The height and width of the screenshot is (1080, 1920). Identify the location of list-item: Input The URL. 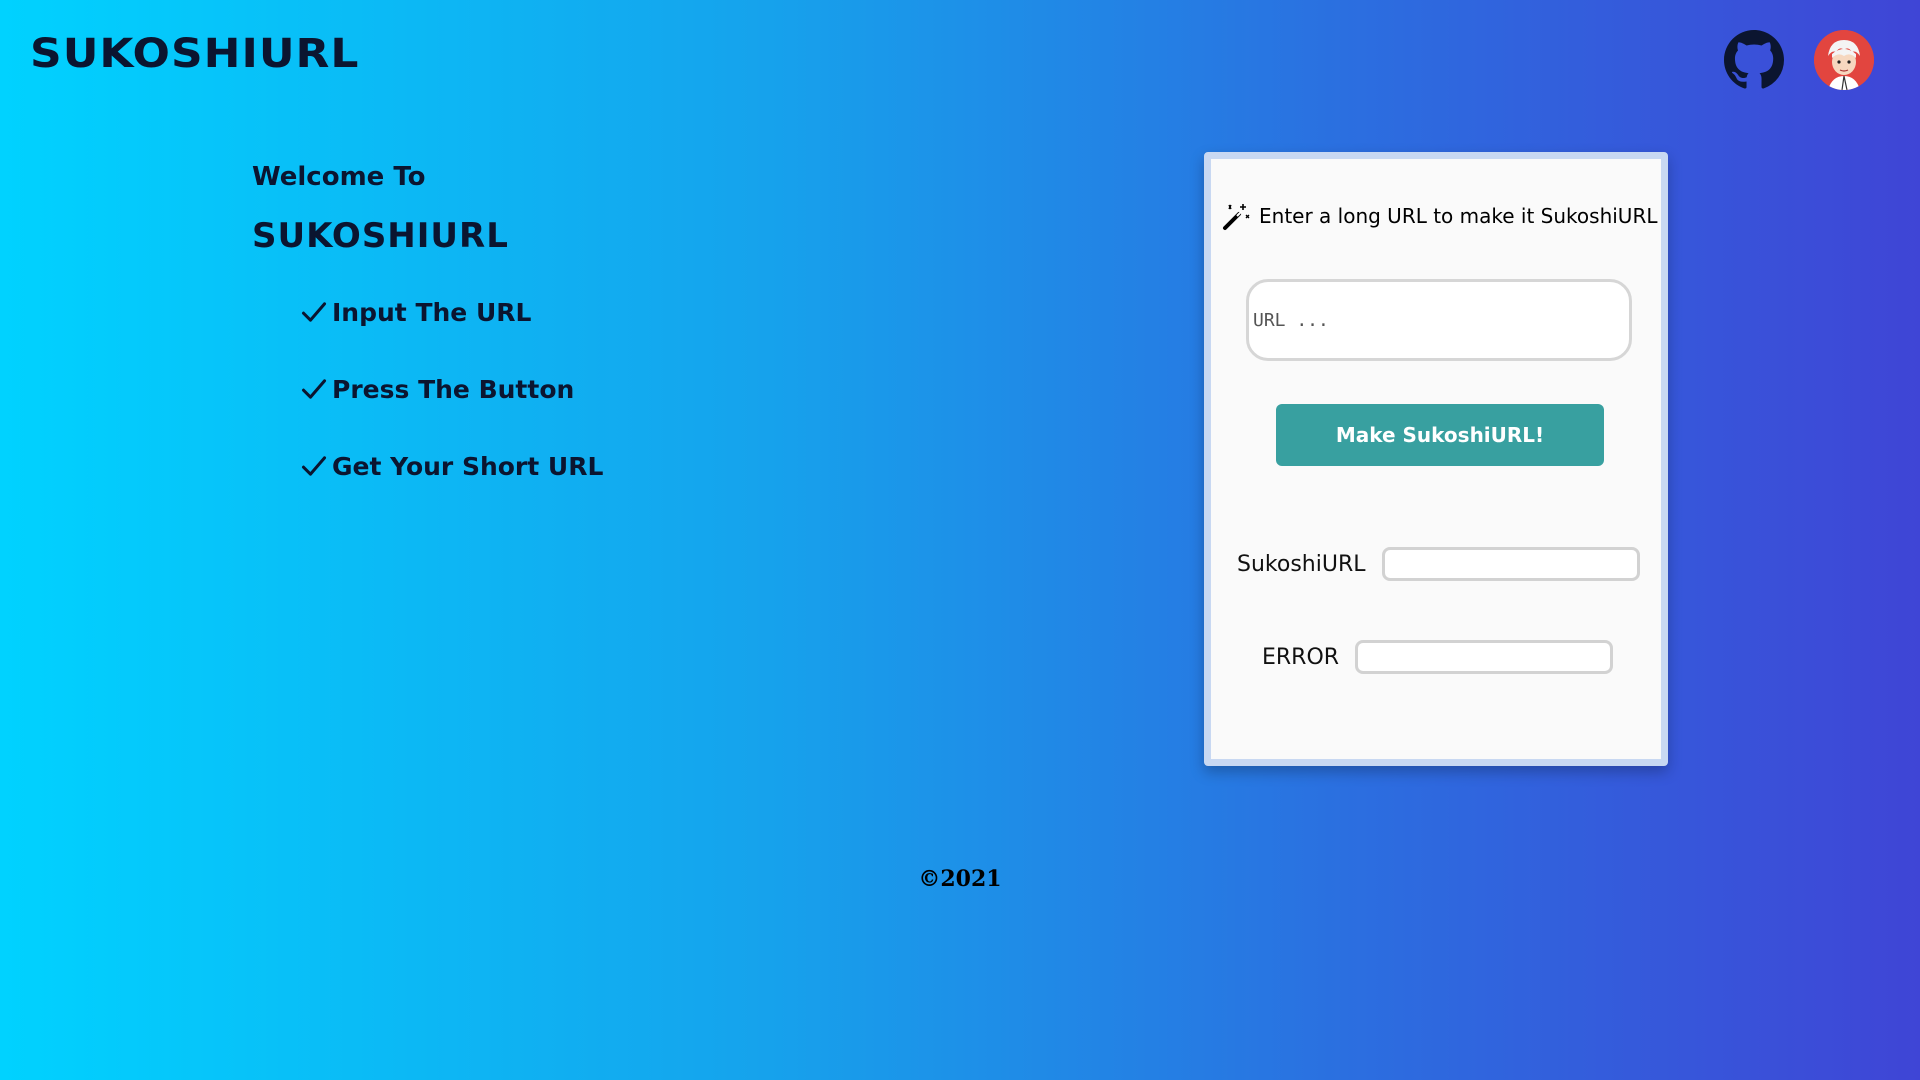
(451, 312).